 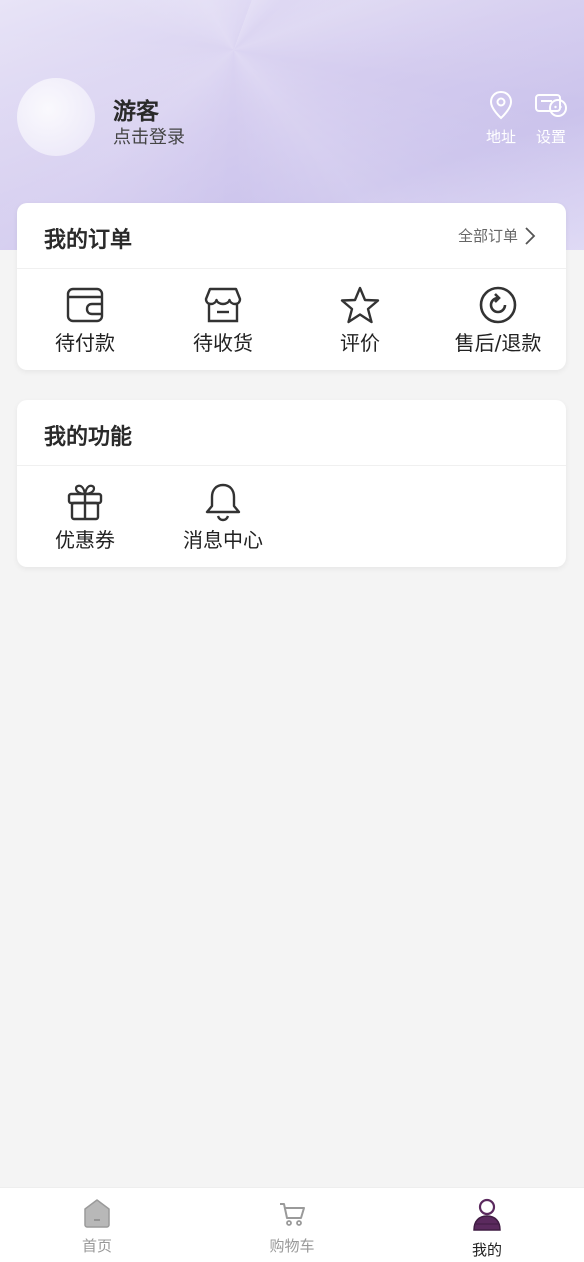 I want to click on tab-home-label: 首页, so click(x=96, y=1246).